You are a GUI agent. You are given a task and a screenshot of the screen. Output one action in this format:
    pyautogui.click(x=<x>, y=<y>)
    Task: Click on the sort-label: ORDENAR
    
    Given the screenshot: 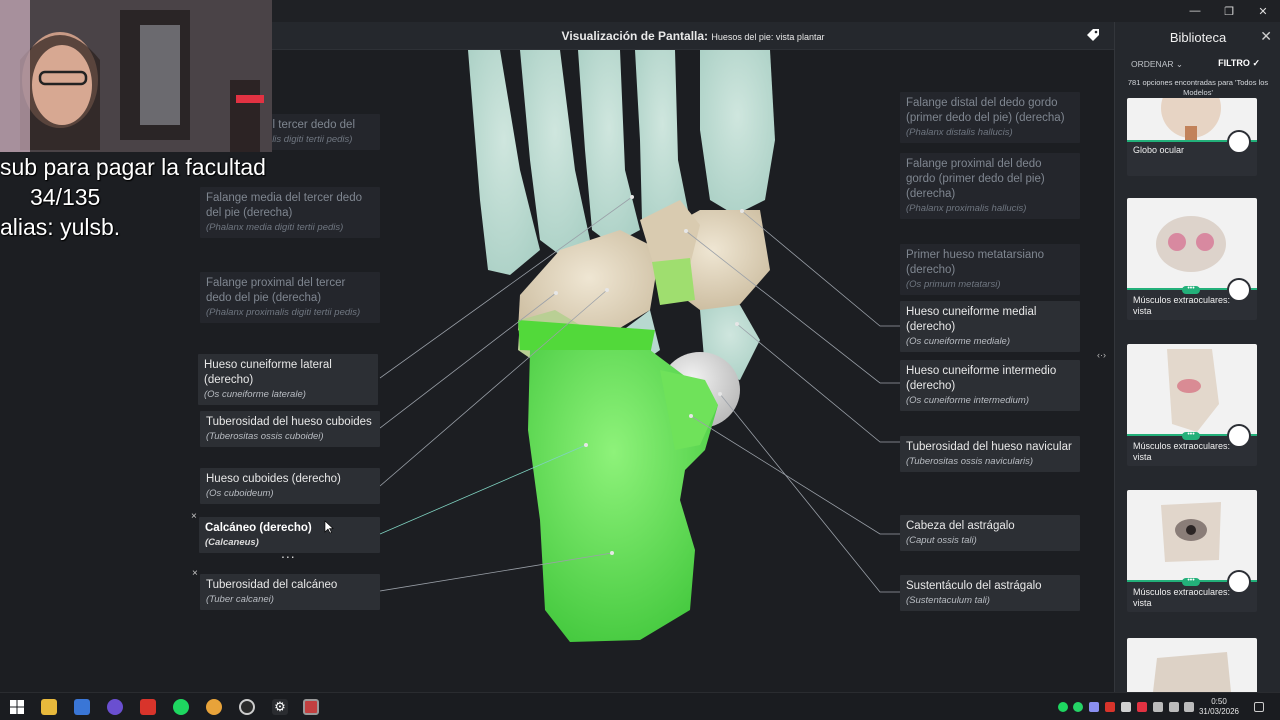 What is the action you would take?
    pyautogui.click(x=1152, y=64)
    